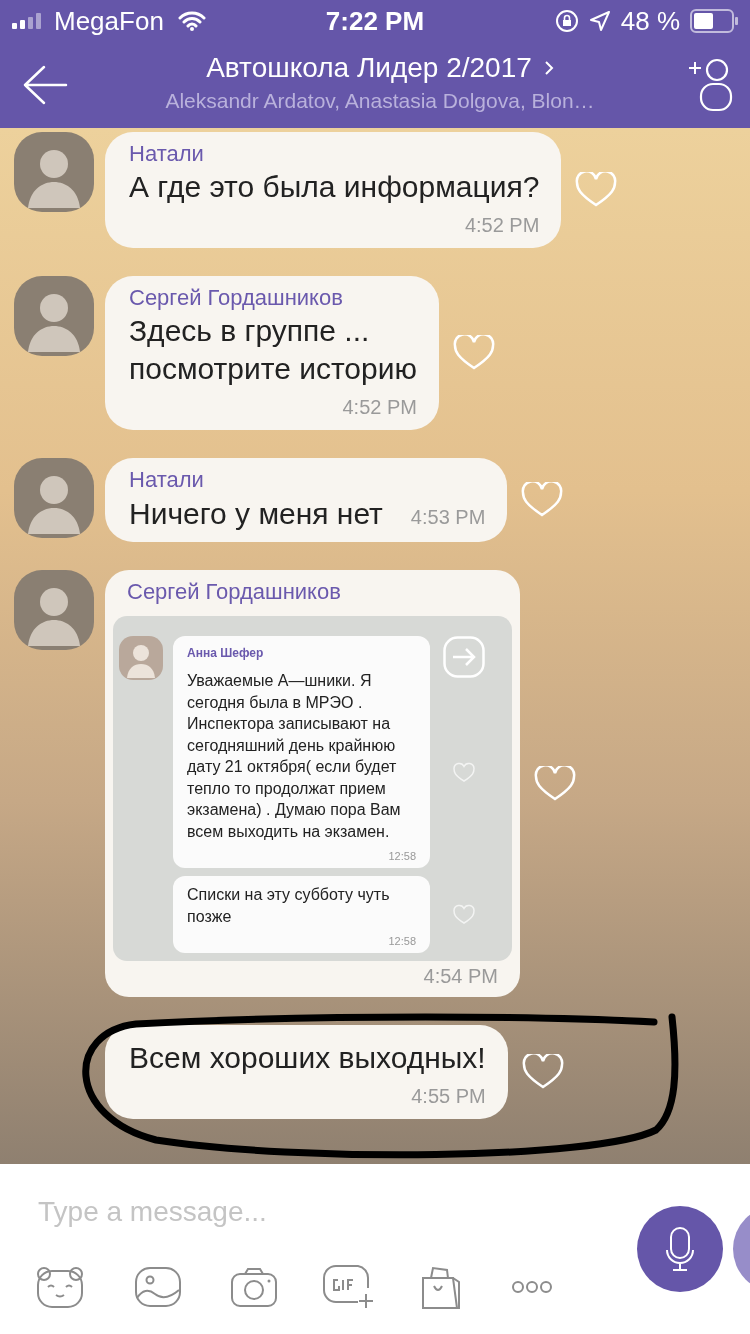 The height and width of the screenshot is (1334, 750). What do you see at coordinates (256, 514) in the screenshot?
I see `message-text: Ничего у меня нет` at bounding box center [256, 514].